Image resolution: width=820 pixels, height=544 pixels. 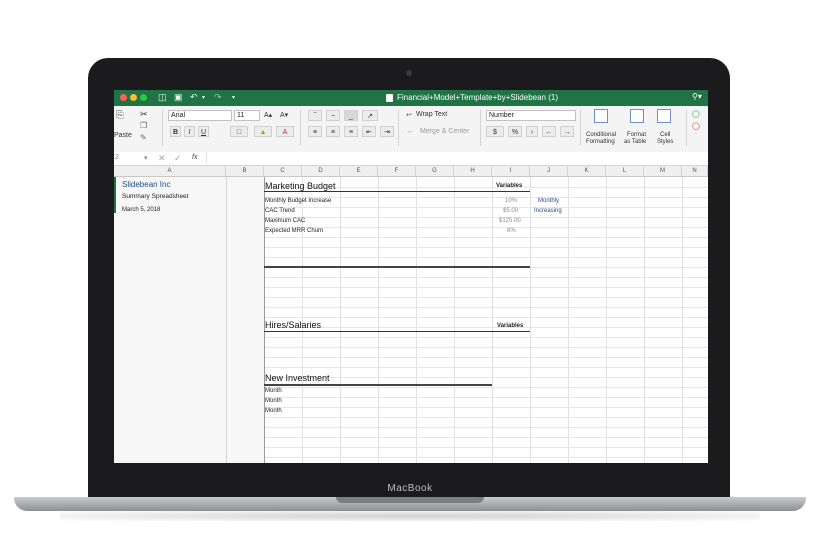 I want to click on variable-value: 8%, so click(x=511, y=231).